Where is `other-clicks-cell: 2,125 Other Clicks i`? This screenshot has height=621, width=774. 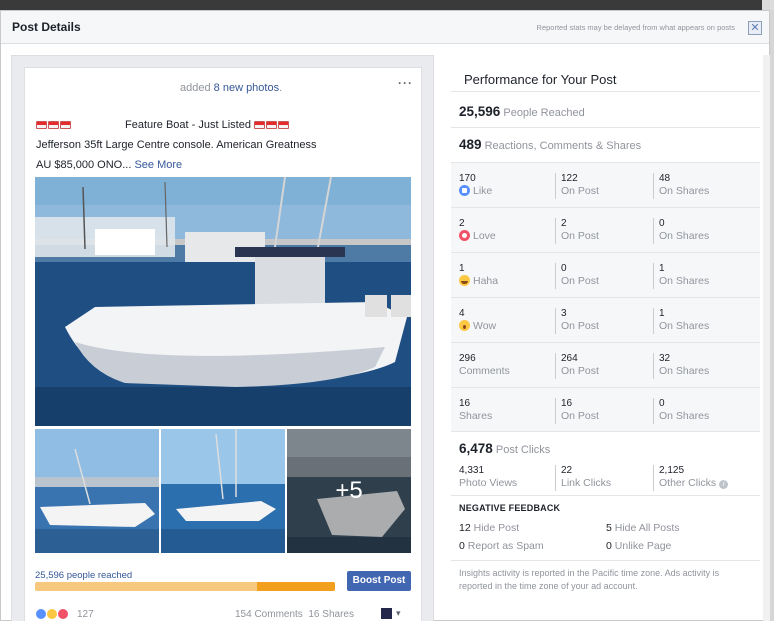
other-clicks-cell: 2,125 Other Clicks i is located at coordinates (703, 478).